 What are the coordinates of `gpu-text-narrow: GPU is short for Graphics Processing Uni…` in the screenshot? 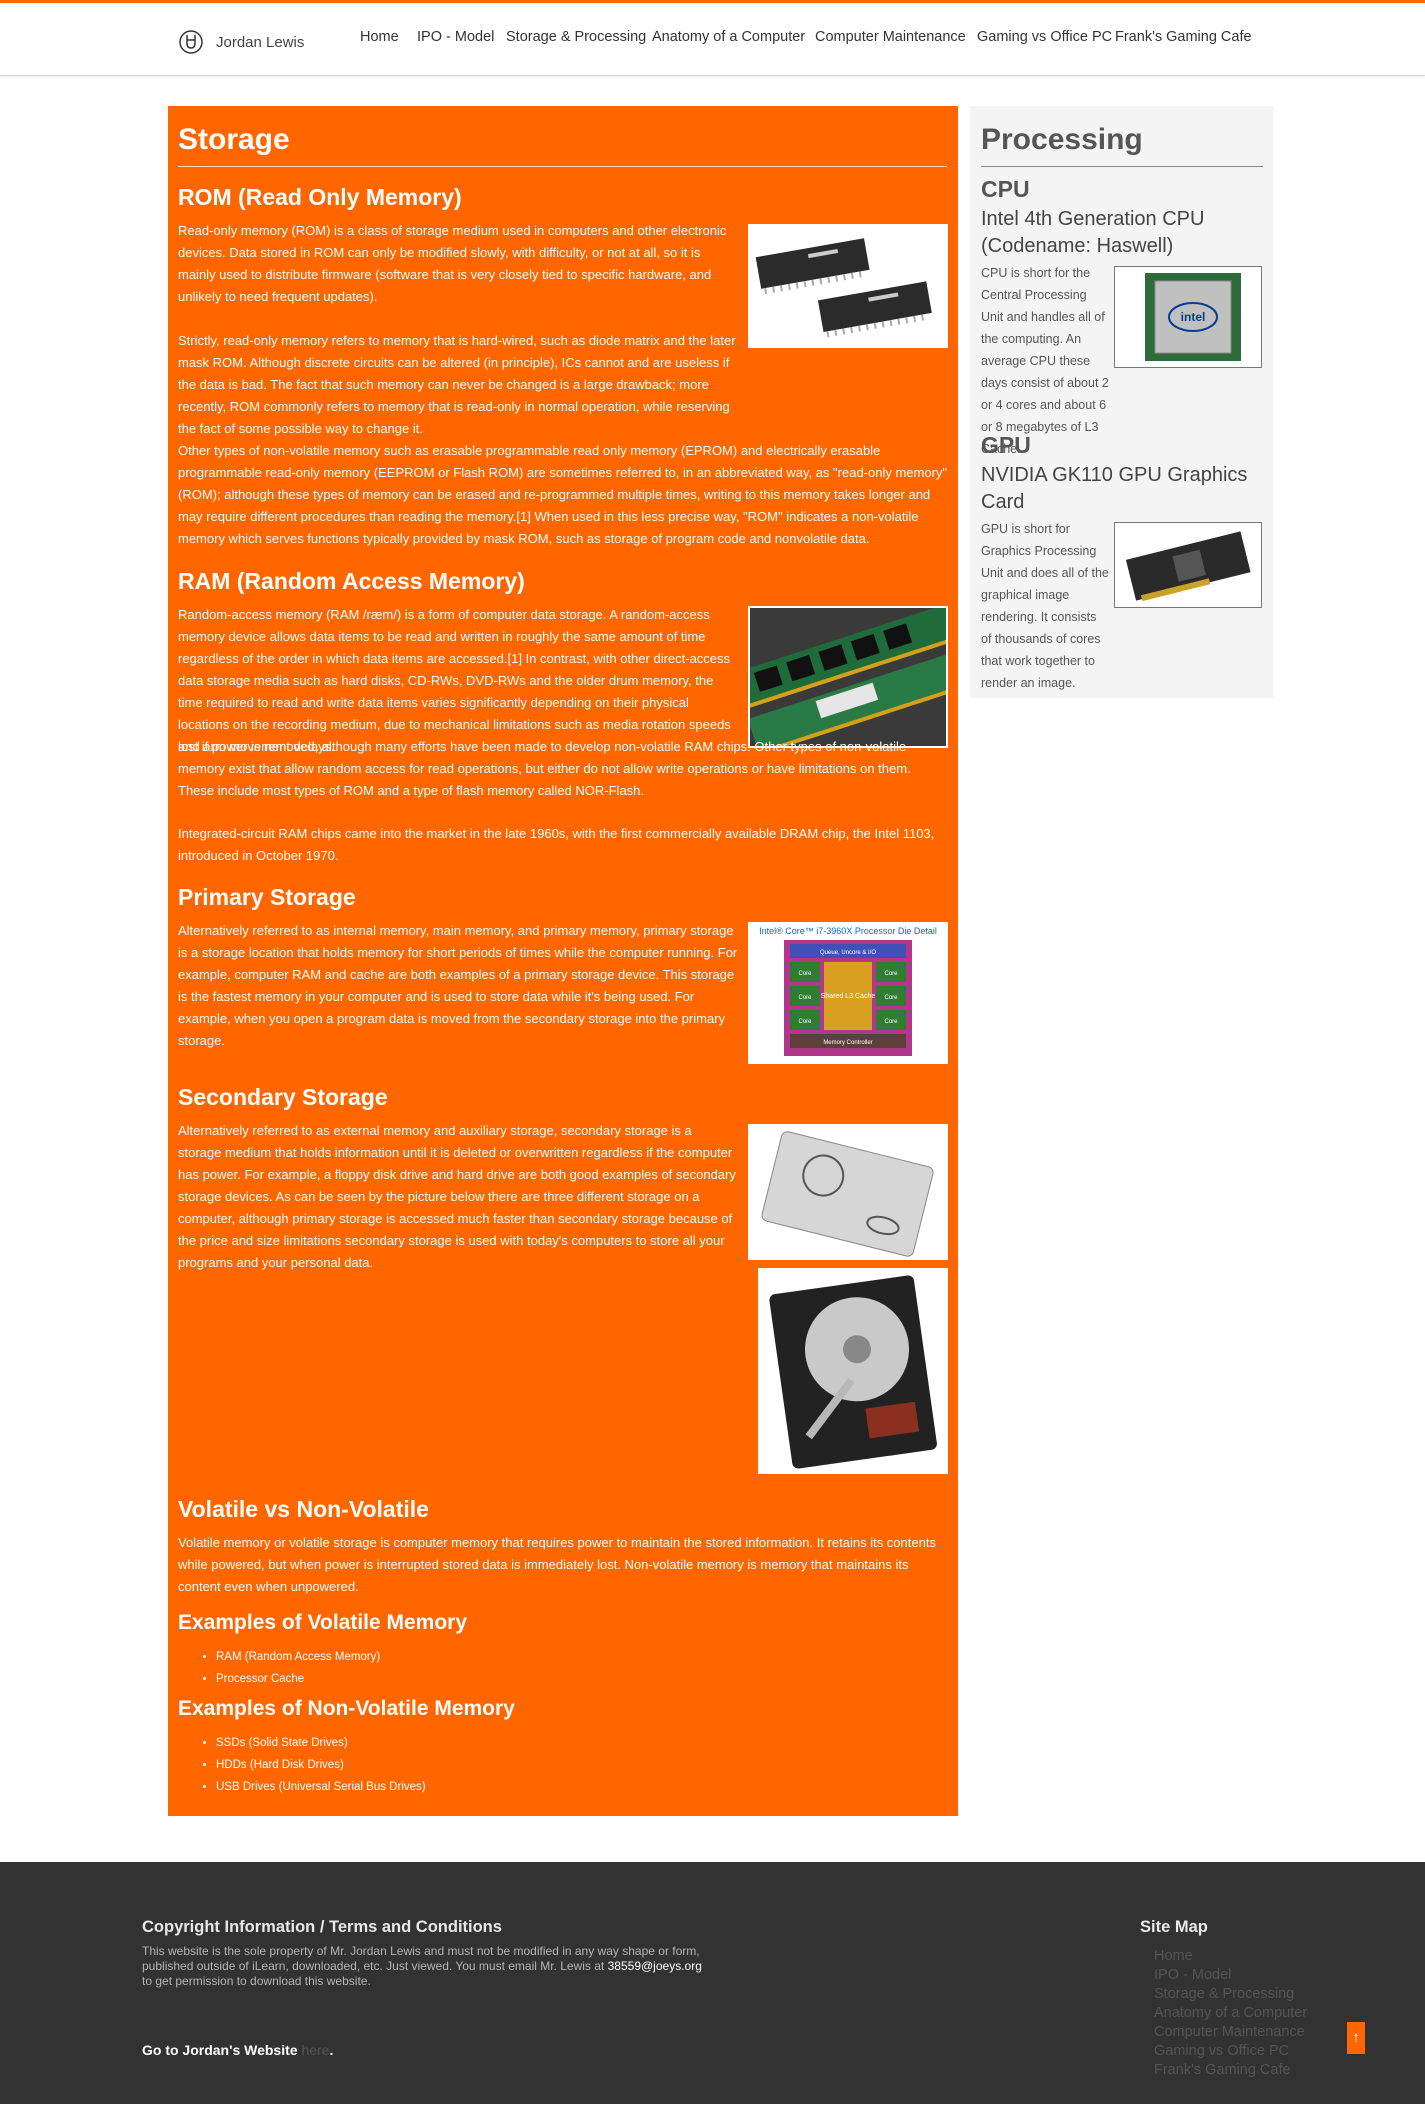 It's located at (1045, 606).